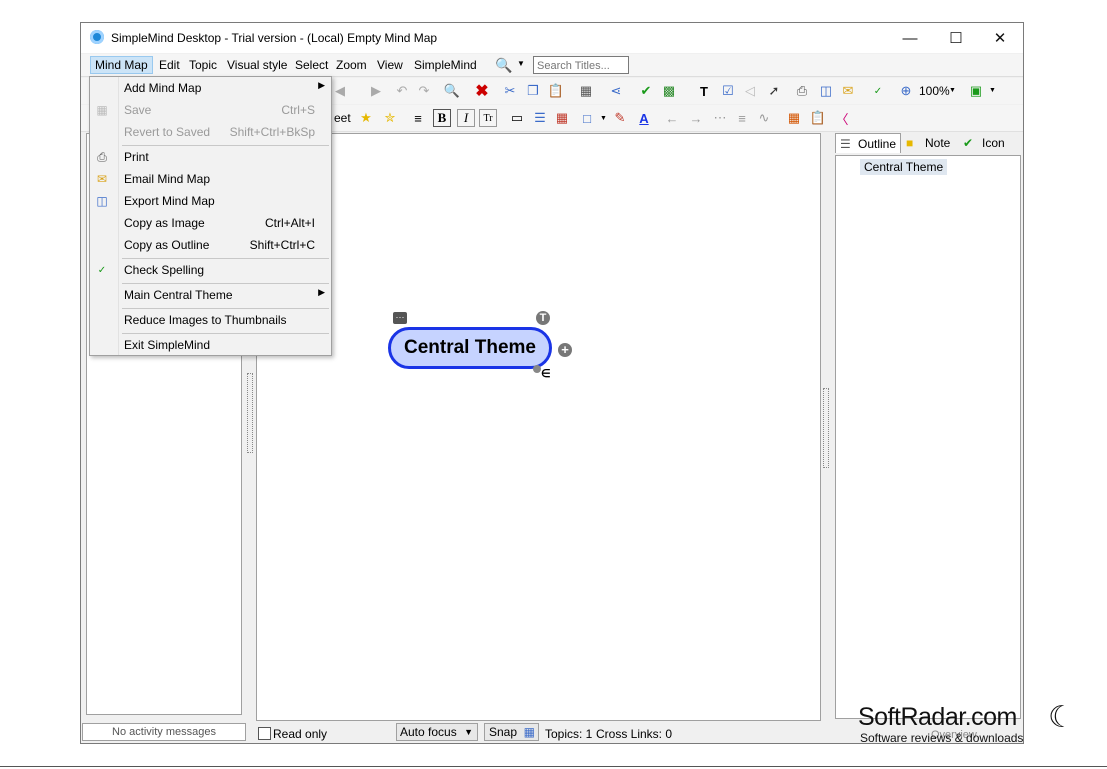 The height and width of the screenshot is (769, 1107). What do you see at coordinates (203, 65) in the screenshot?
I see `menu-topic: Topic` at bounding box center [203, 65].